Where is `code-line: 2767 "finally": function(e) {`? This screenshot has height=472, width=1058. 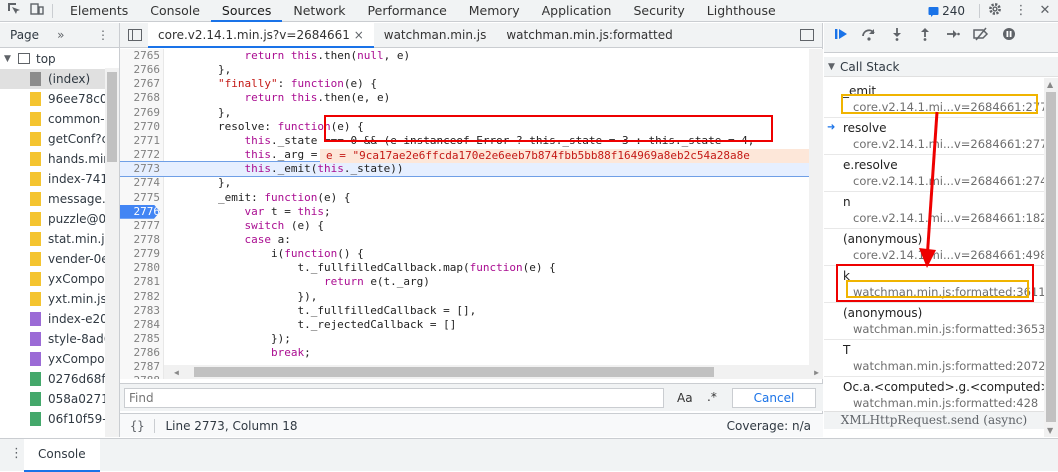
code-line: 2767 "finally": function(e) { is located at coordinates (464, 84).